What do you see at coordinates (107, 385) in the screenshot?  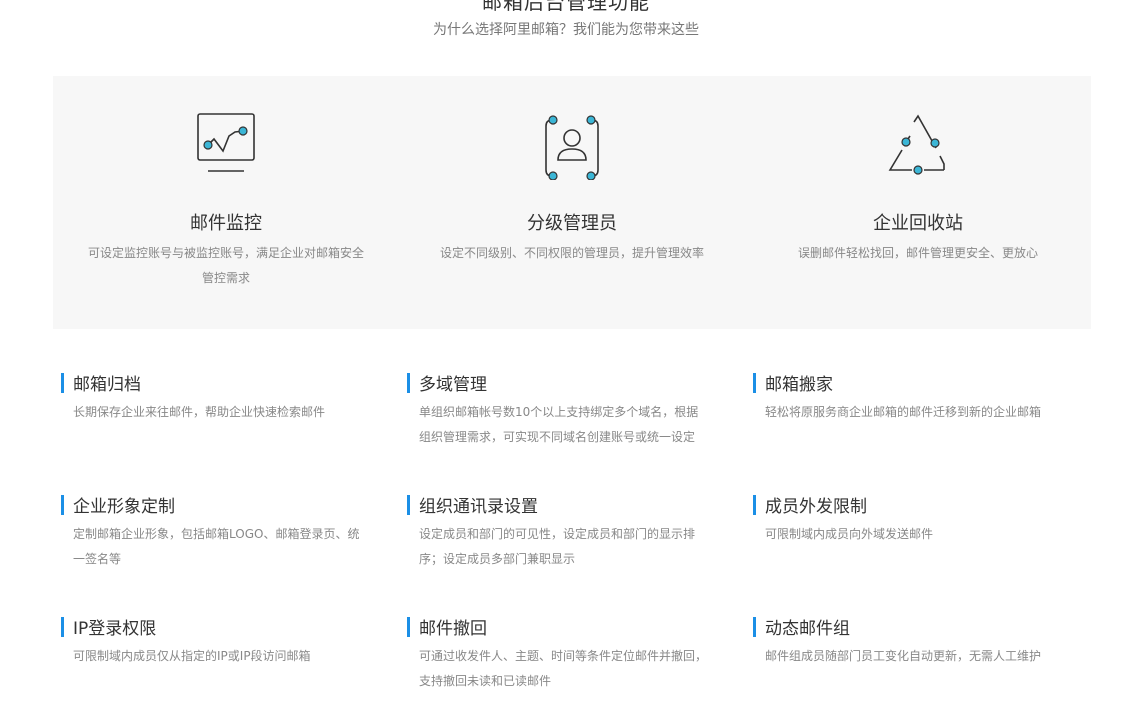 I see `item-title: 邮箱归档` at bounding box center [107, 385].